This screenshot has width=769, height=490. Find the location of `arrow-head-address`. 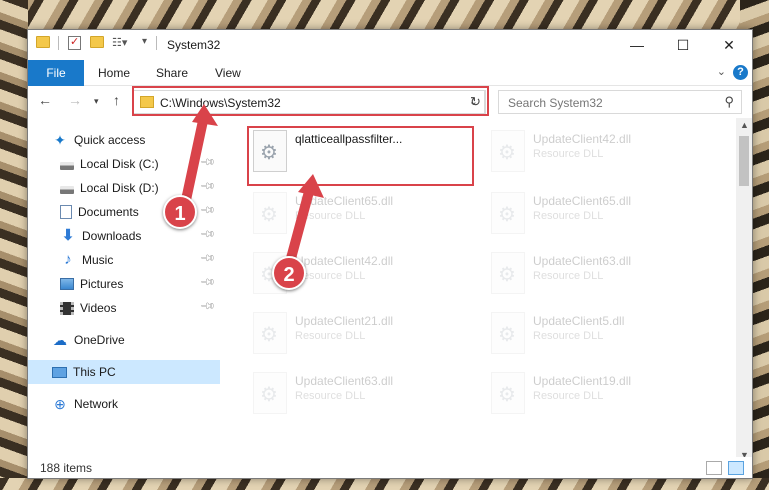

arrow-head-address is located at coordinates (205, 115).